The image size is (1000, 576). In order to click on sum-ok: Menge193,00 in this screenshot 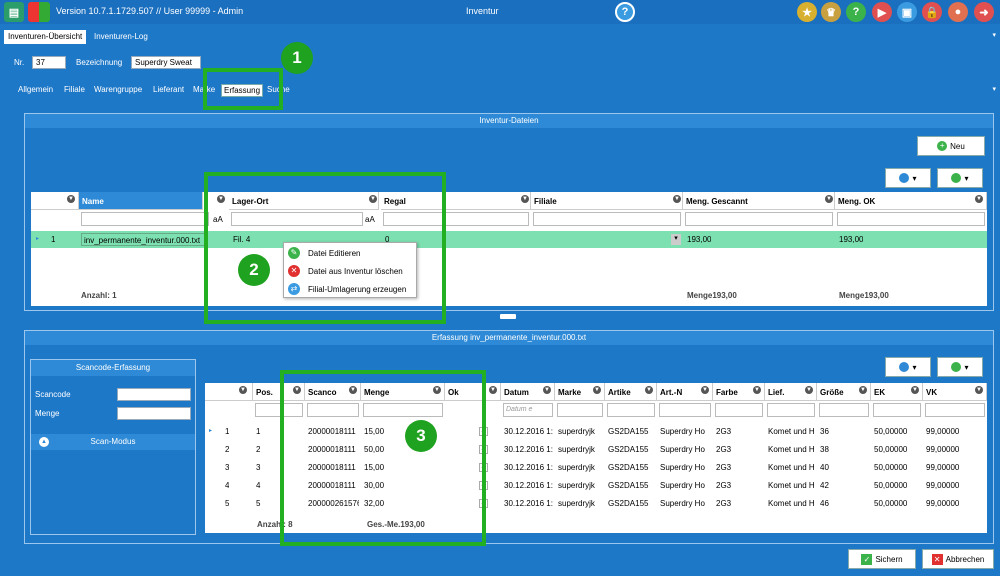, I will do `click(864, 295)`.